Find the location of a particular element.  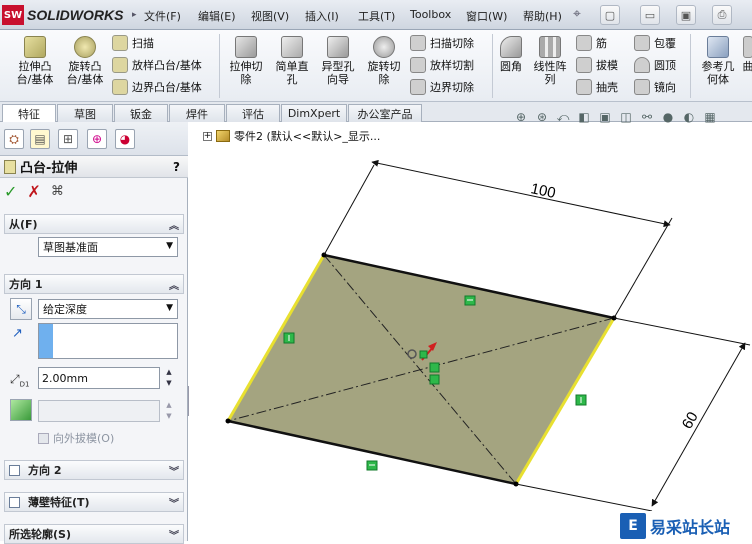

hole-wizard-button: 异型孔 向导 is located at coordinates (338, 58).